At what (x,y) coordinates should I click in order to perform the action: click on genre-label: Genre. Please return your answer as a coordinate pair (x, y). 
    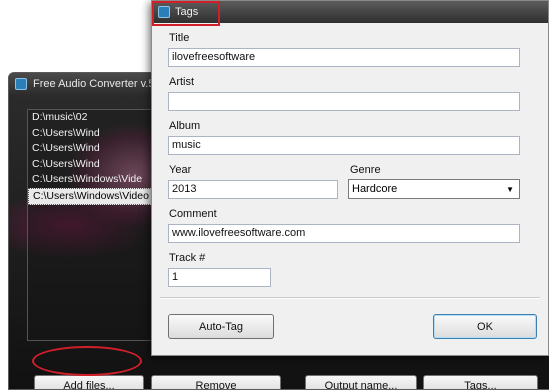
    Looking at the image, I should click on (365, 170).